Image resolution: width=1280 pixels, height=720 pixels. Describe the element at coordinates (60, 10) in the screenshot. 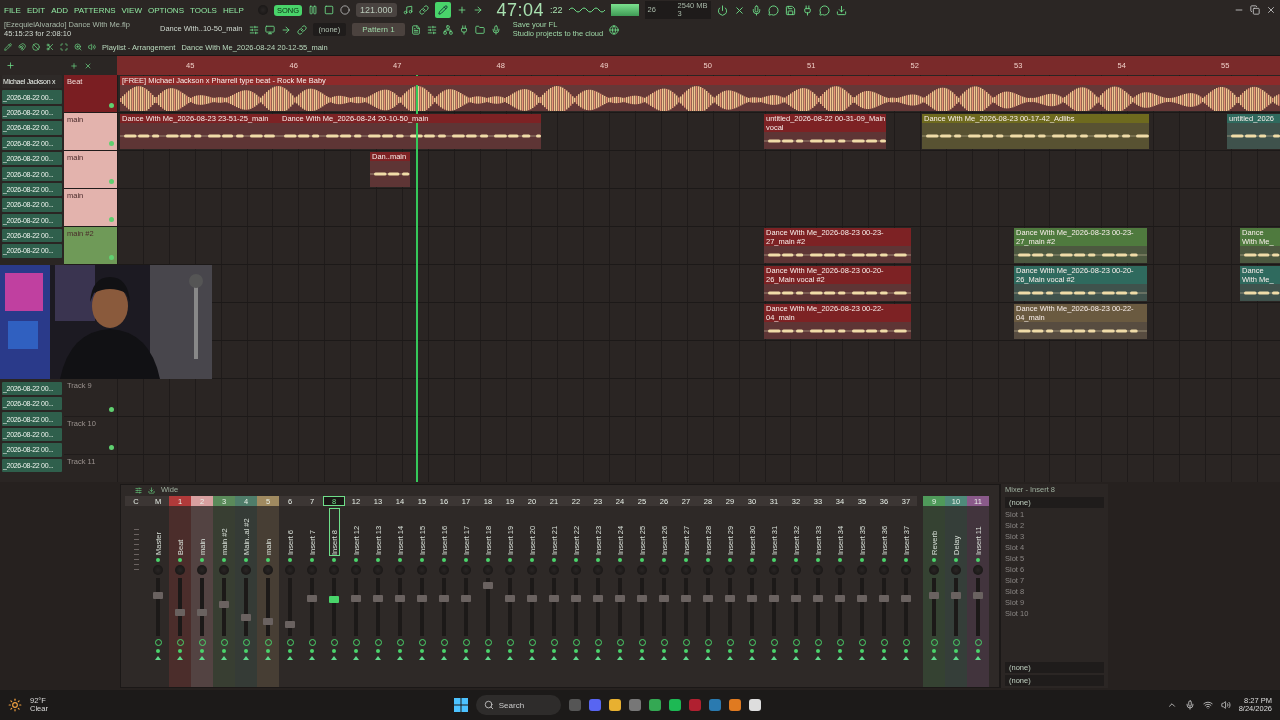

I see `menu-item: ADD` at that location.